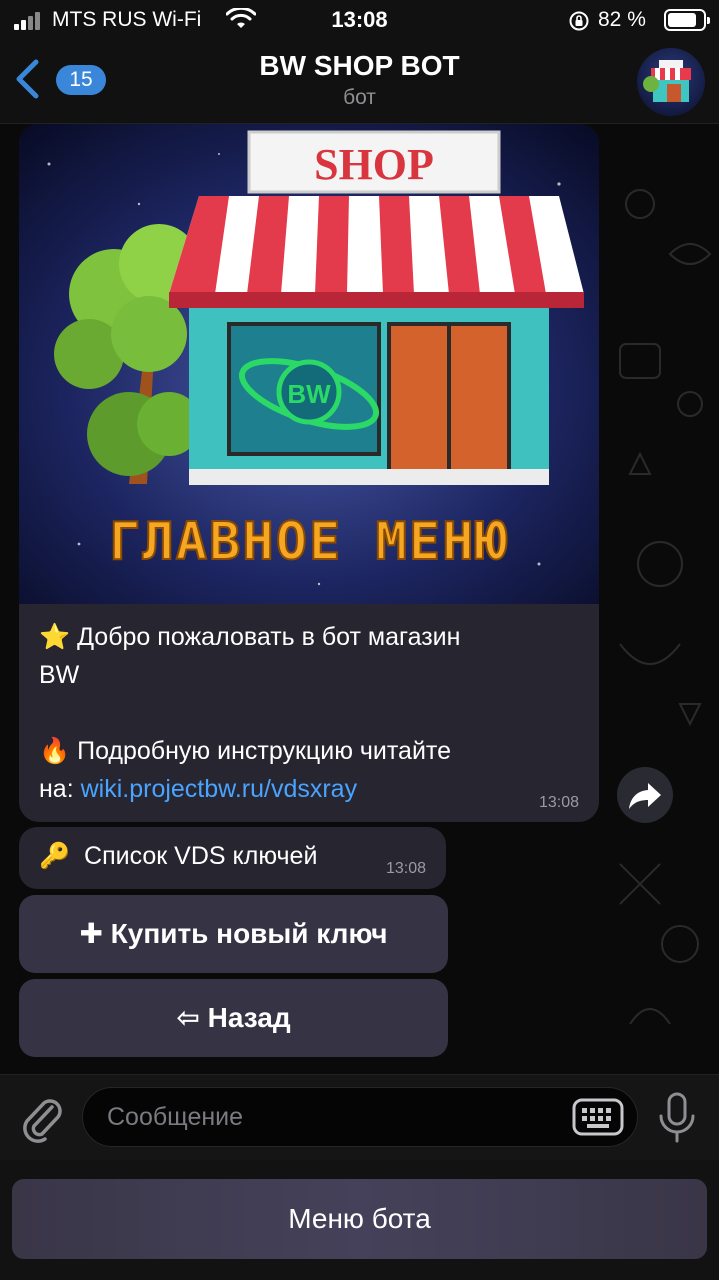 The height and width of the screenshot is (1280, 719). Describe the element at coordinates (219, 789) in the screenshot. I see `instruction-link: wiki.projectbw.ru/vdsxray` at that location.